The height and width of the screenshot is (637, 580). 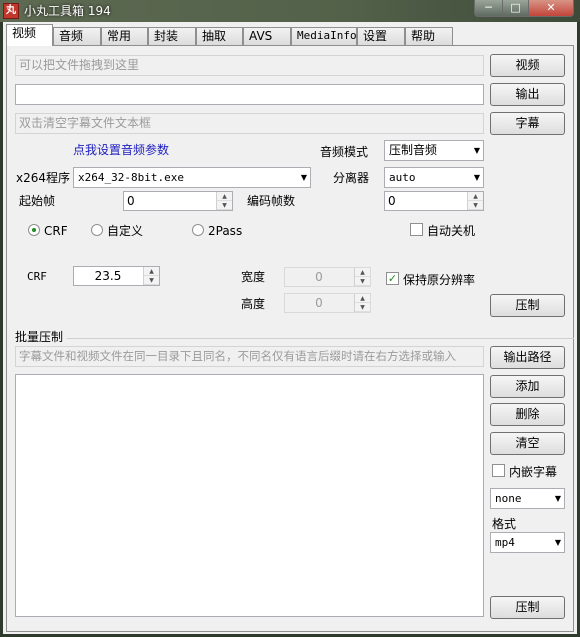 What do you see at coordinates (319, 277) in the screenshot?
I see `width-value: 0` at bounding box center [319, 277].